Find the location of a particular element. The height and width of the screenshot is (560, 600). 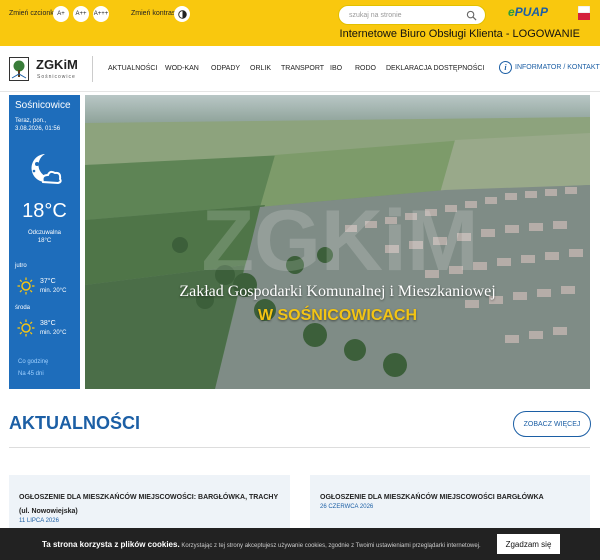

weather-city: Sośnicowice is located at coordinates (43, 105).